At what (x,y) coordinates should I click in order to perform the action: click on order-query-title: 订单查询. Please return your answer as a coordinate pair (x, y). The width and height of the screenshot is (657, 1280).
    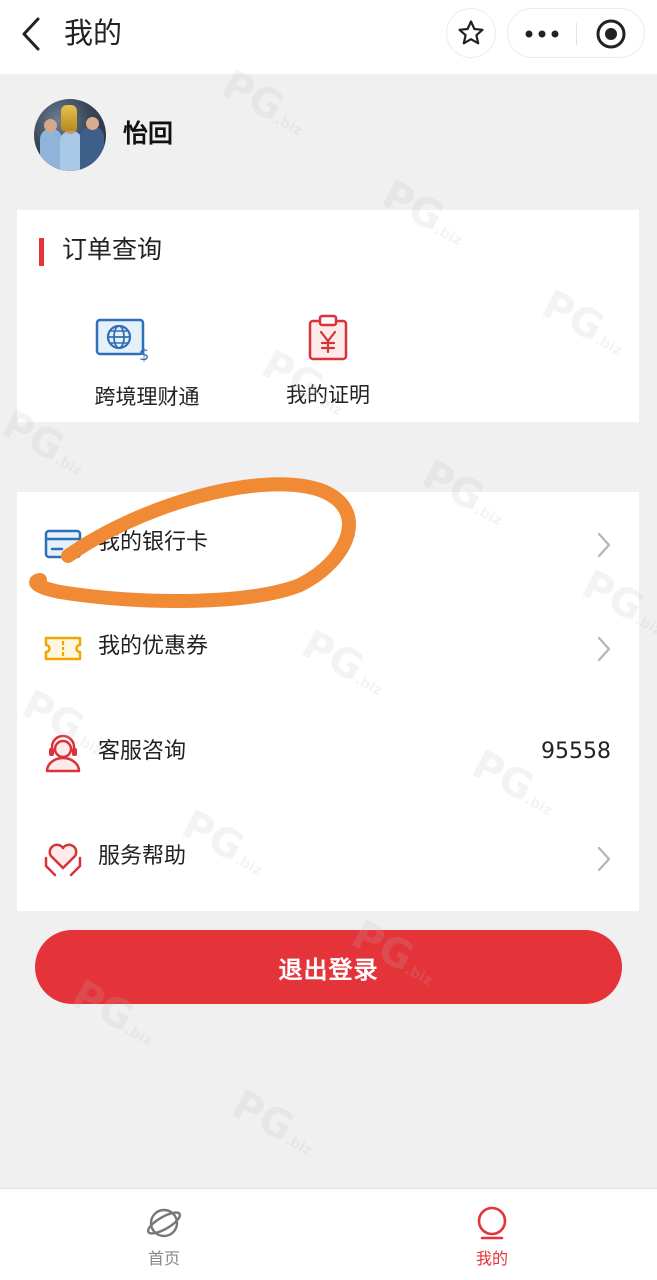
    Looking at the image, I should click on (112, 249).